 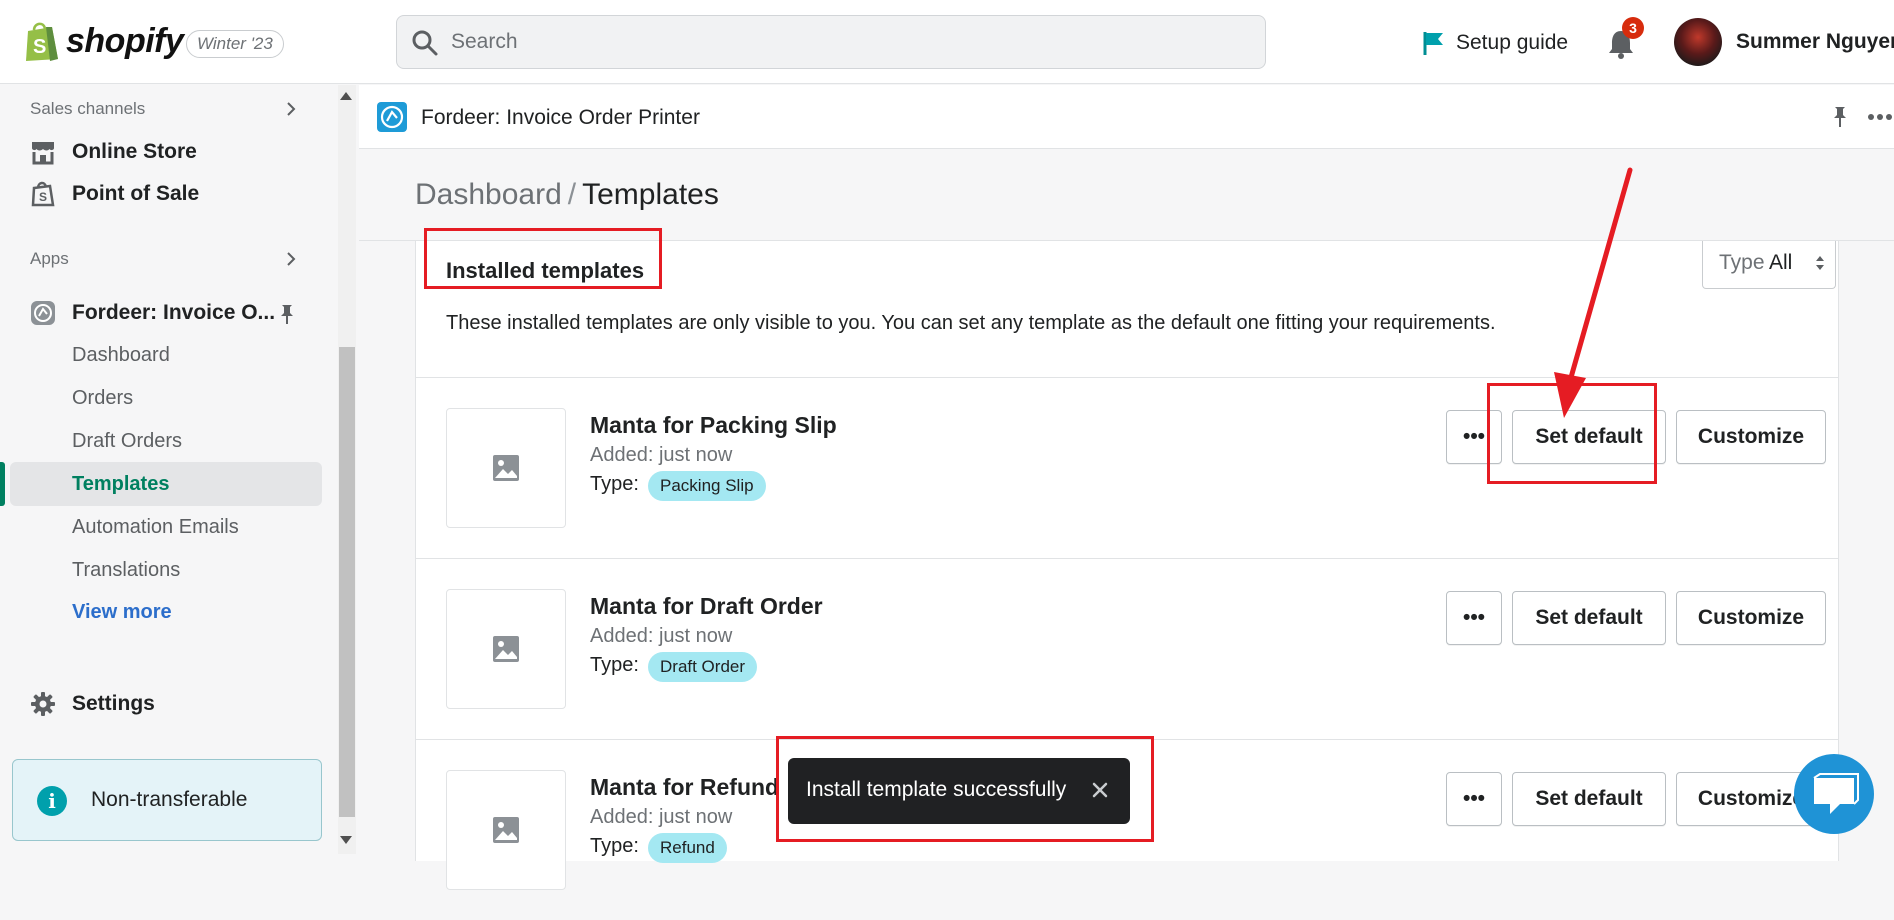 I want to click on pos-bag-icon: S, so click(x=43, y=194).